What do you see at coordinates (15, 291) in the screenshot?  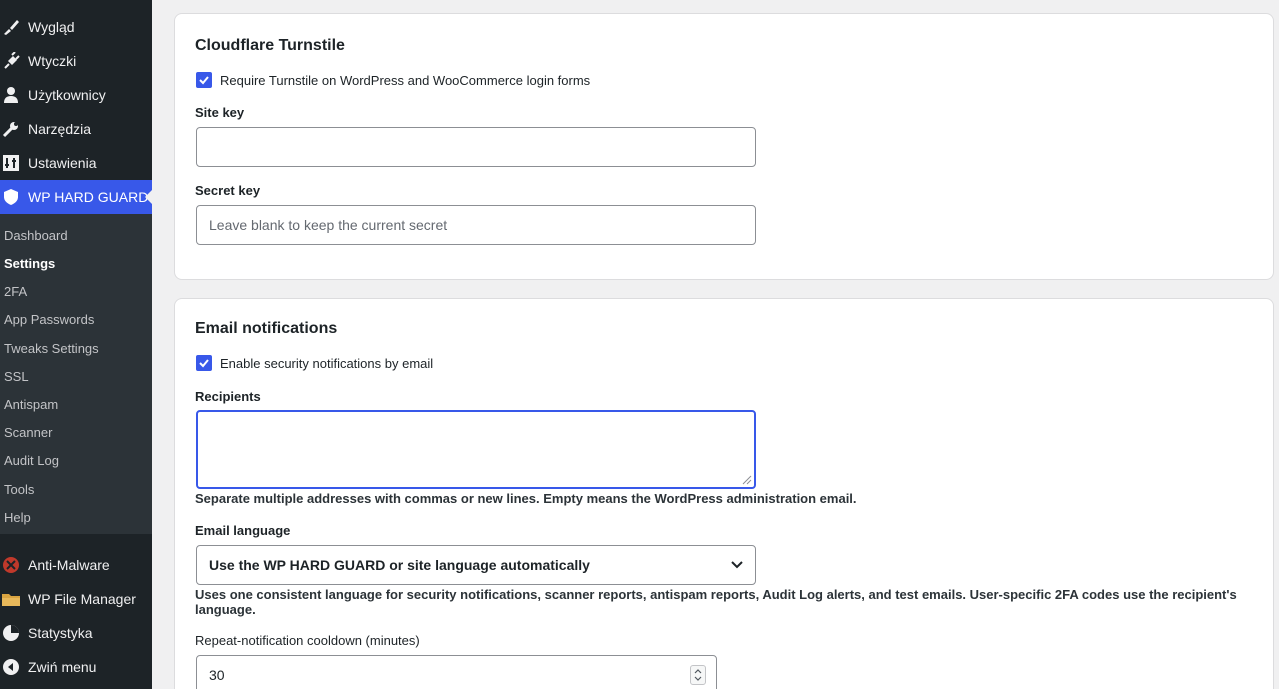 I see `submenu-item-2fa: 2FA` at bounding box center [15, 291].